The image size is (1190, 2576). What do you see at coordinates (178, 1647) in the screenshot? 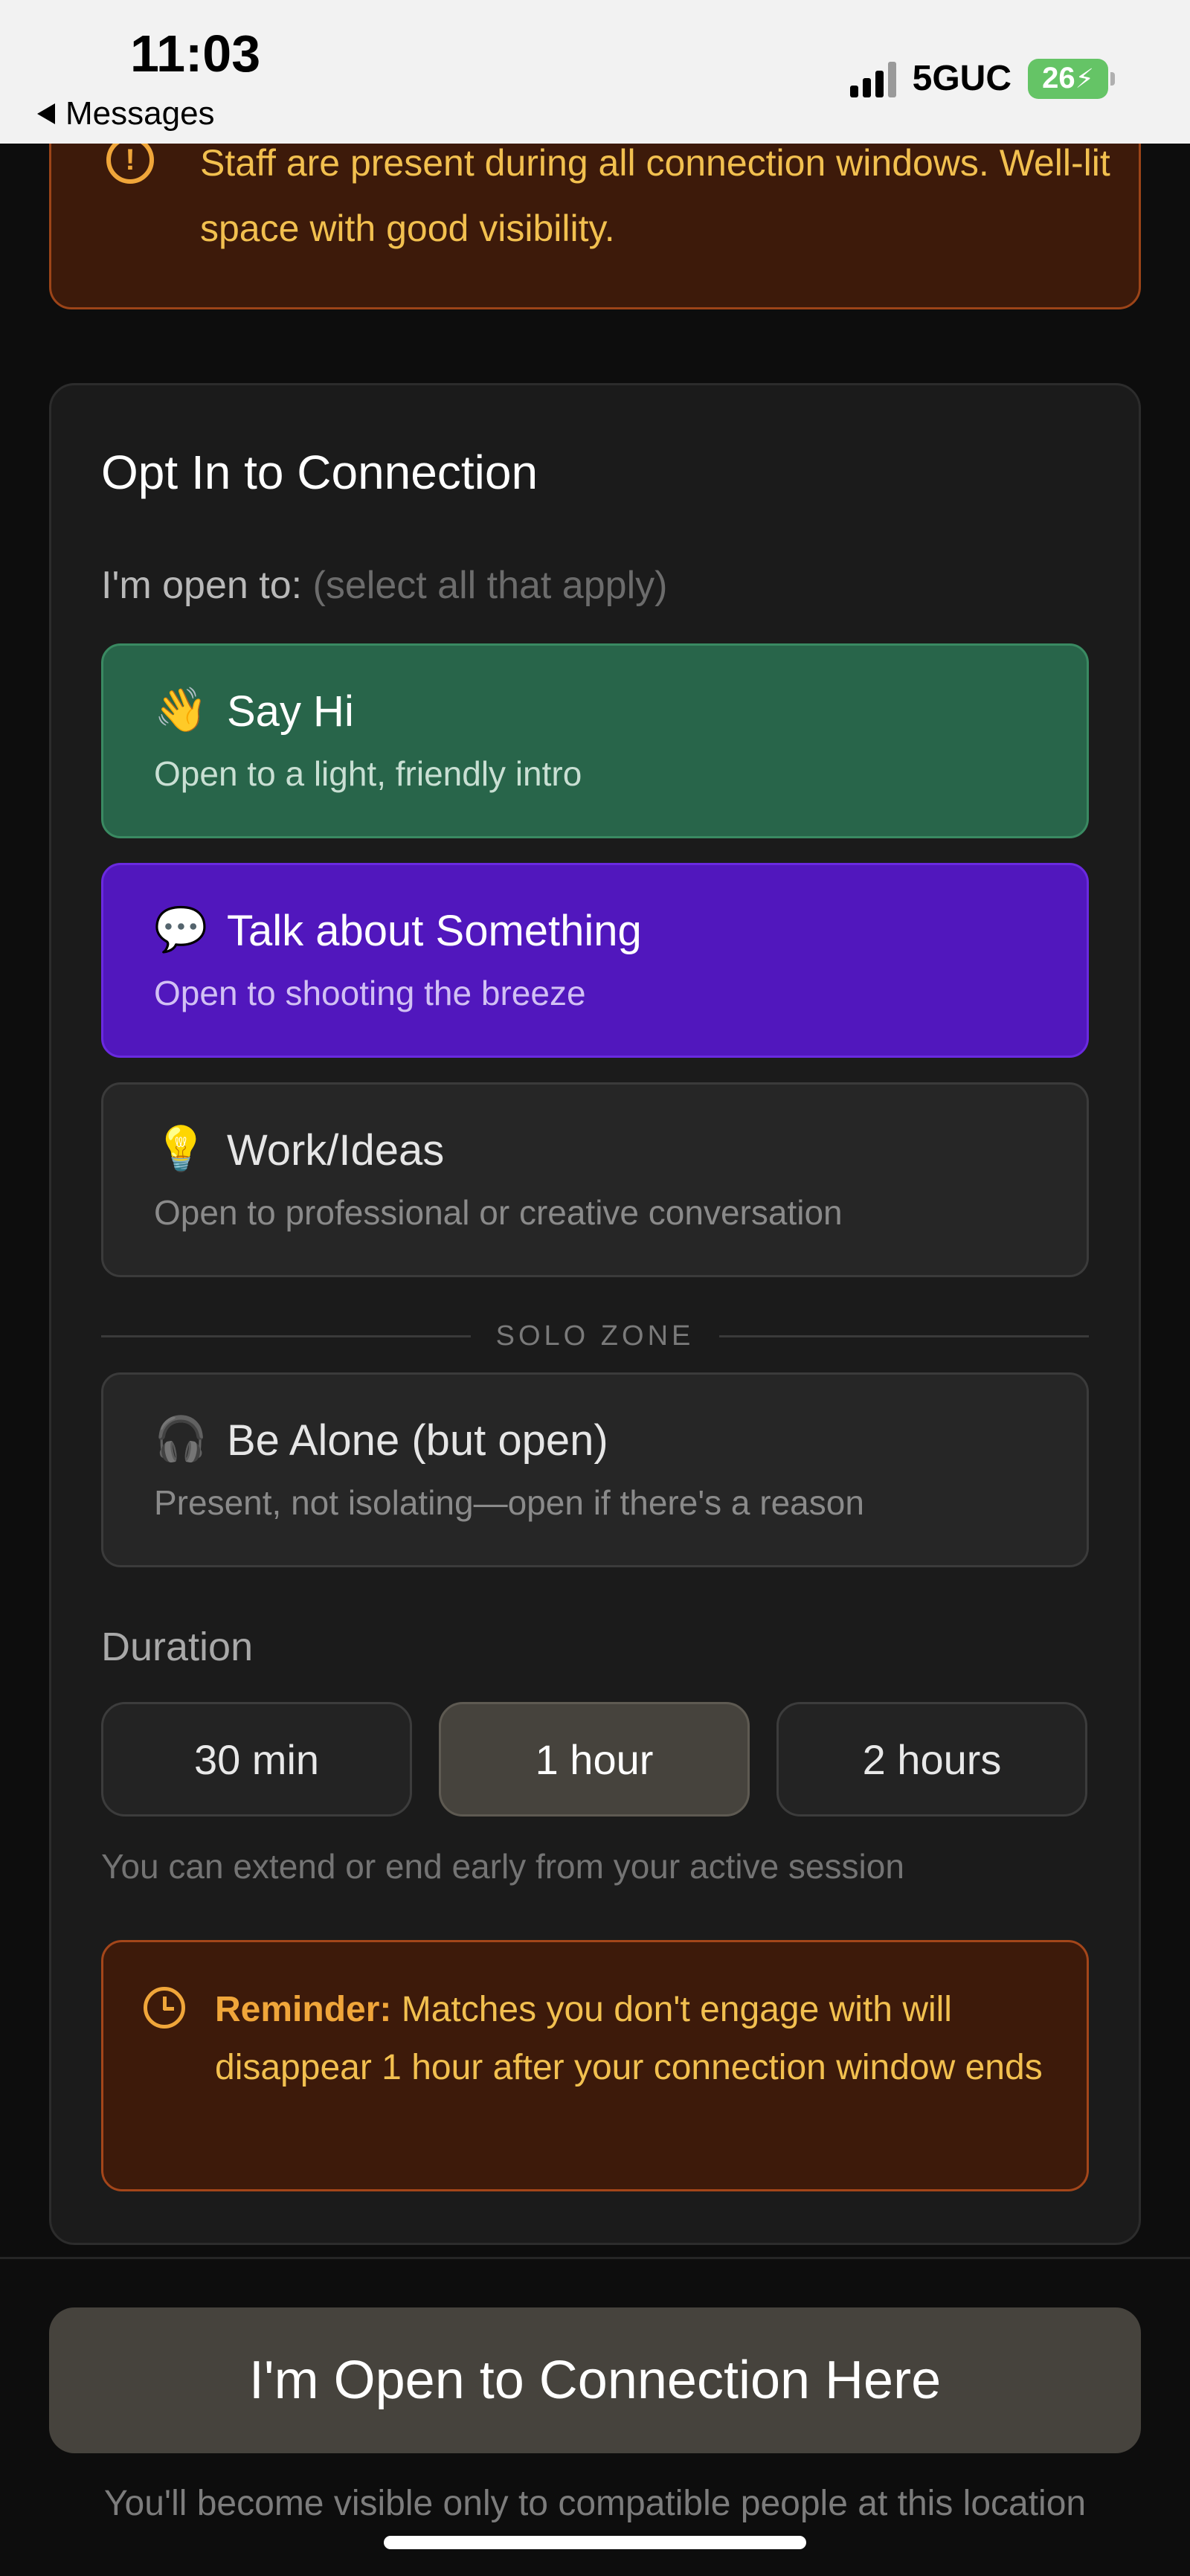
I see `duration-label: Duration` at bounding box center [178, 1647].